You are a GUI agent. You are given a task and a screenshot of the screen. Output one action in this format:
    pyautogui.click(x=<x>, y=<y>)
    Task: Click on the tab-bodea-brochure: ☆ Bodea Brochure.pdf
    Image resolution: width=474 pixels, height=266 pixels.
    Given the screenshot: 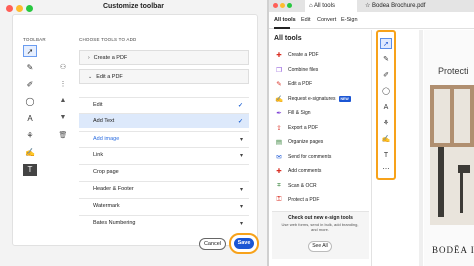 What is the action you would take?
    pyautogui.click(x=413, y=6)
    